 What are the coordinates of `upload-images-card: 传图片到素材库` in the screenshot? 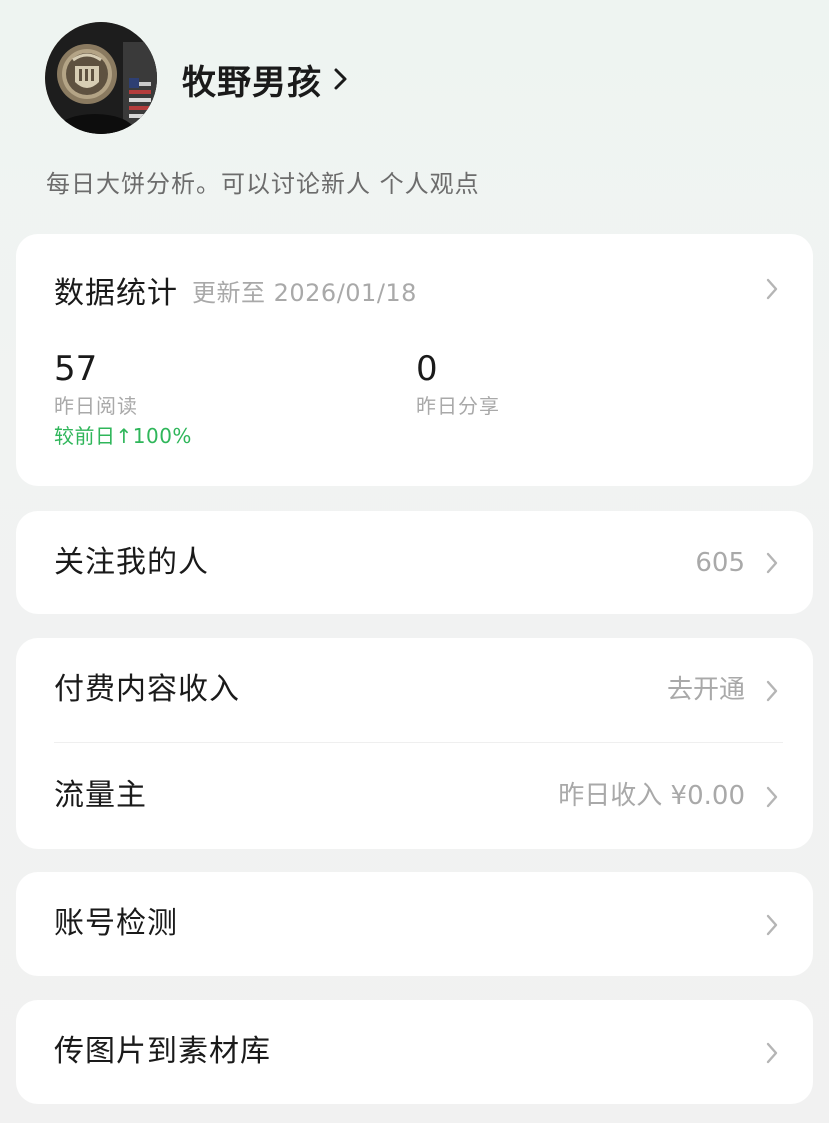 It's located at (414, 1052).